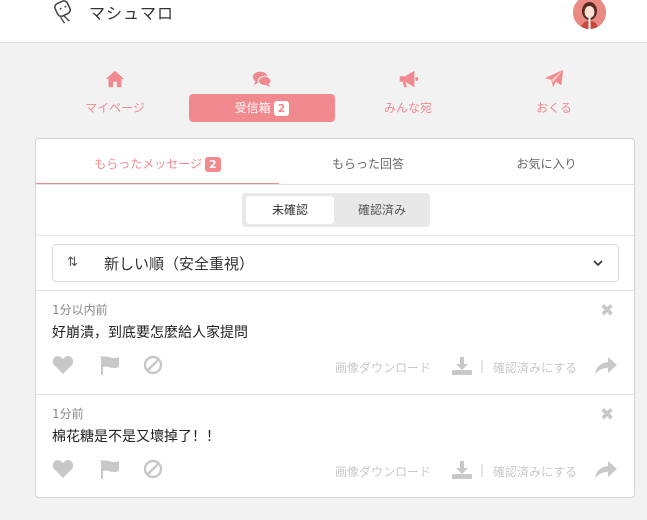 The width and height of the screenshot is (647, 520). Describe the element at coordinates (80, 310) in the screenshot. I see `message-time: 1分以内前` at that location.